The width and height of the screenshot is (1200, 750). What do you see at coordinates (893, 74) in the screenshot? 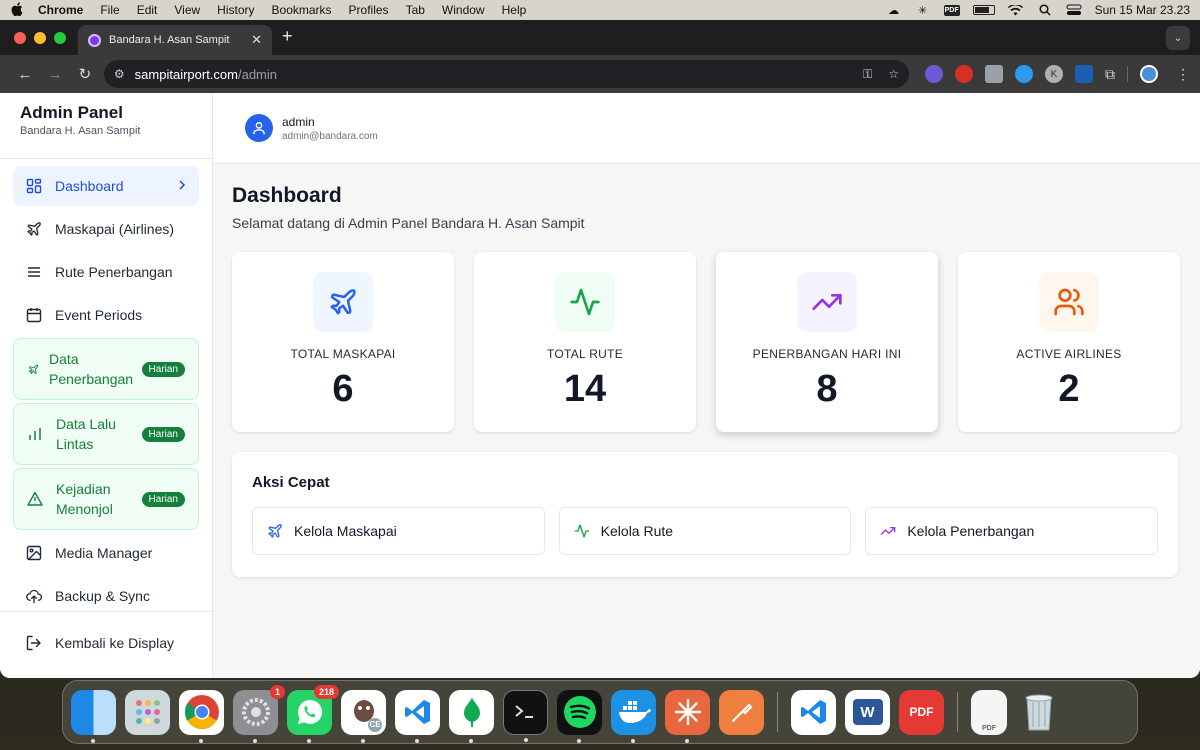
I see `bookmark-star-icon: ☆` at bounding box center [893, 74].